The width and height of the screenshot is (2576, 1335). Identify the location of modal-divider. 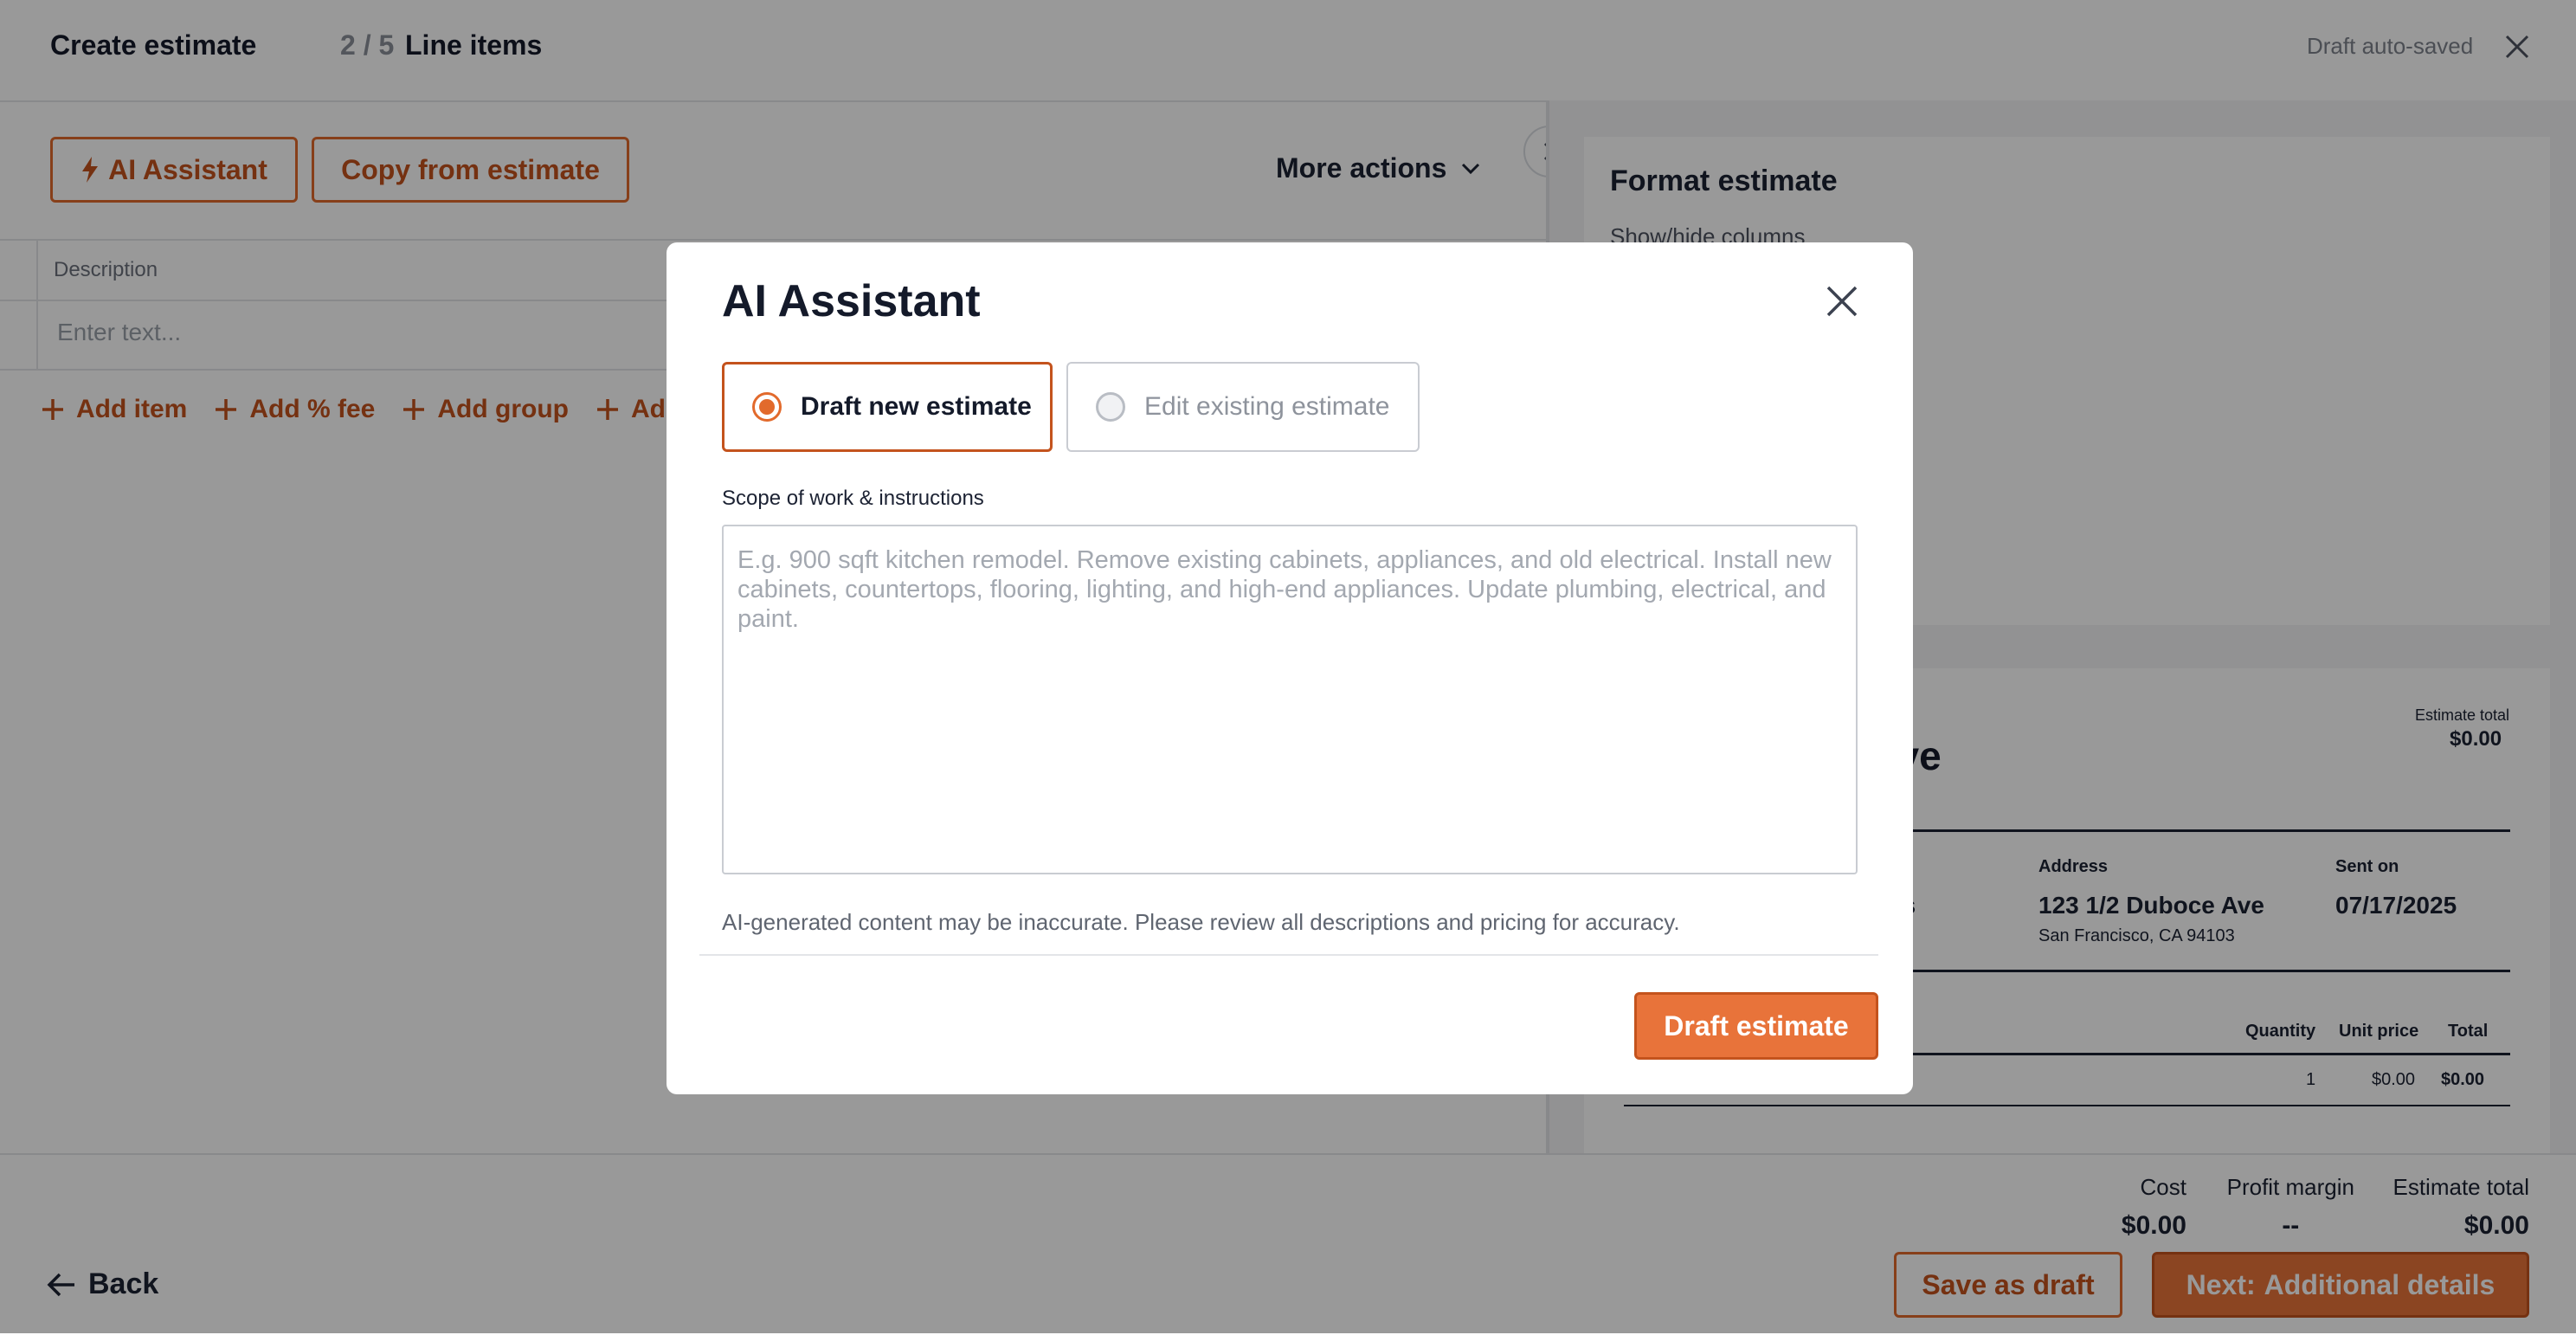
(1288, 955).